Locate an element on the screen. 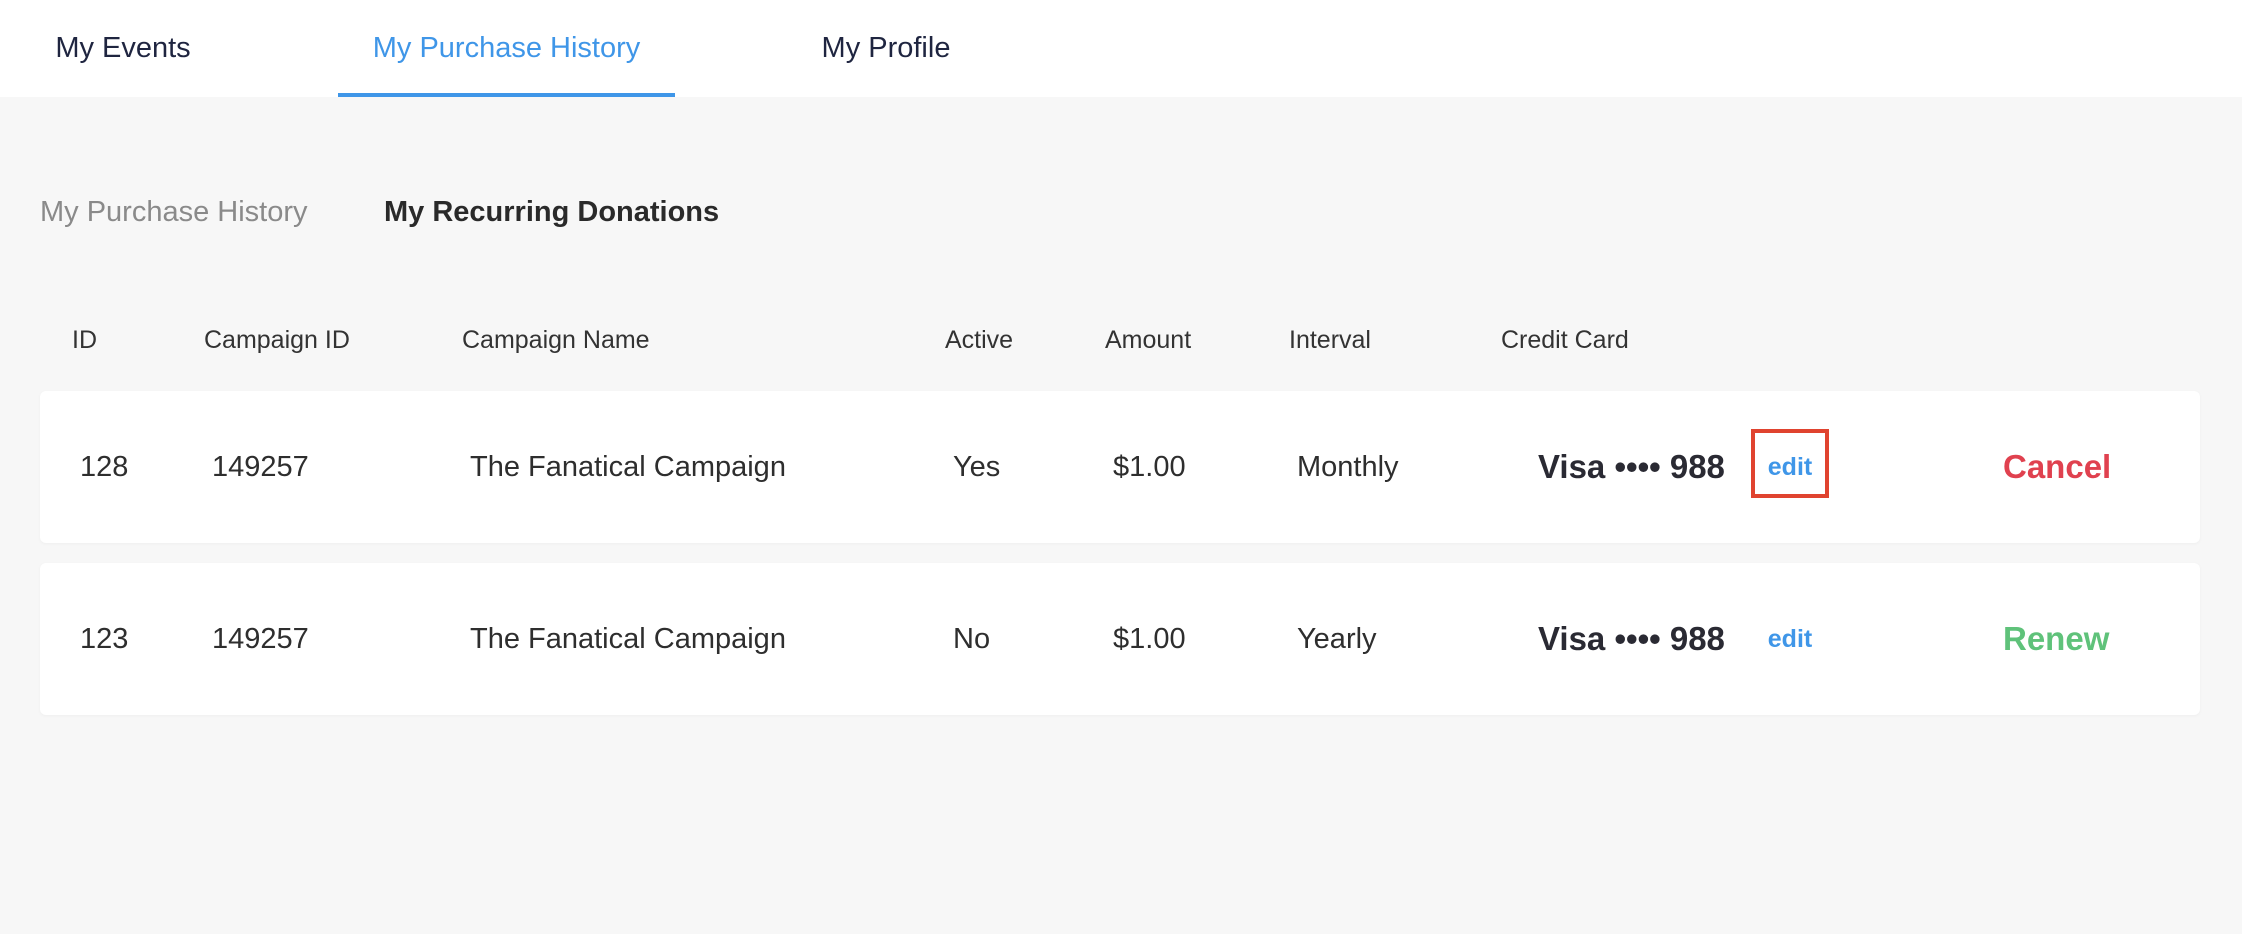 The height and width of the screenshot is (934, 2242). subtab-recurring-donations: My Recurring Donations is located at coordinates (551, 212).